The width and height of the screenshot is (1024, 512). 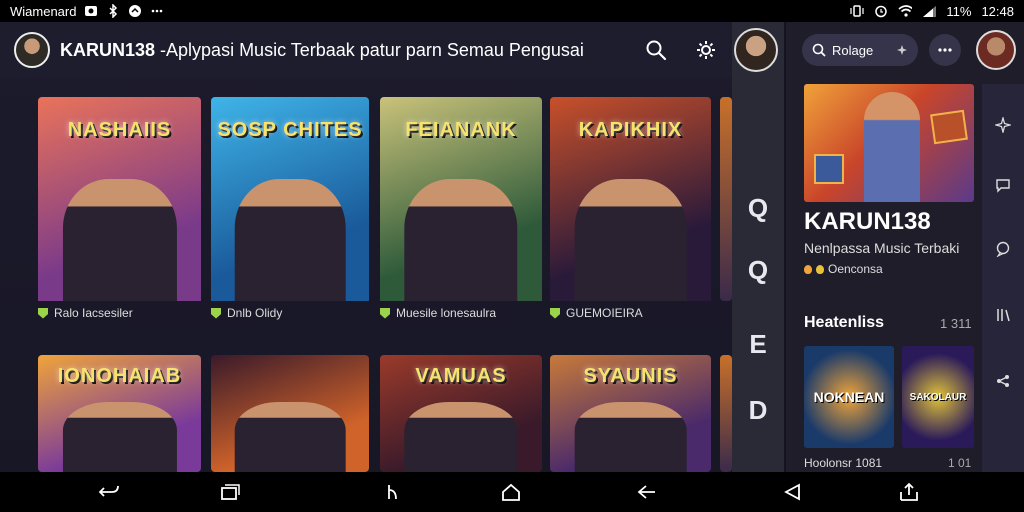 I want to click on card-caption: Ralo Iacsesiler, so click(x=85, y=313).